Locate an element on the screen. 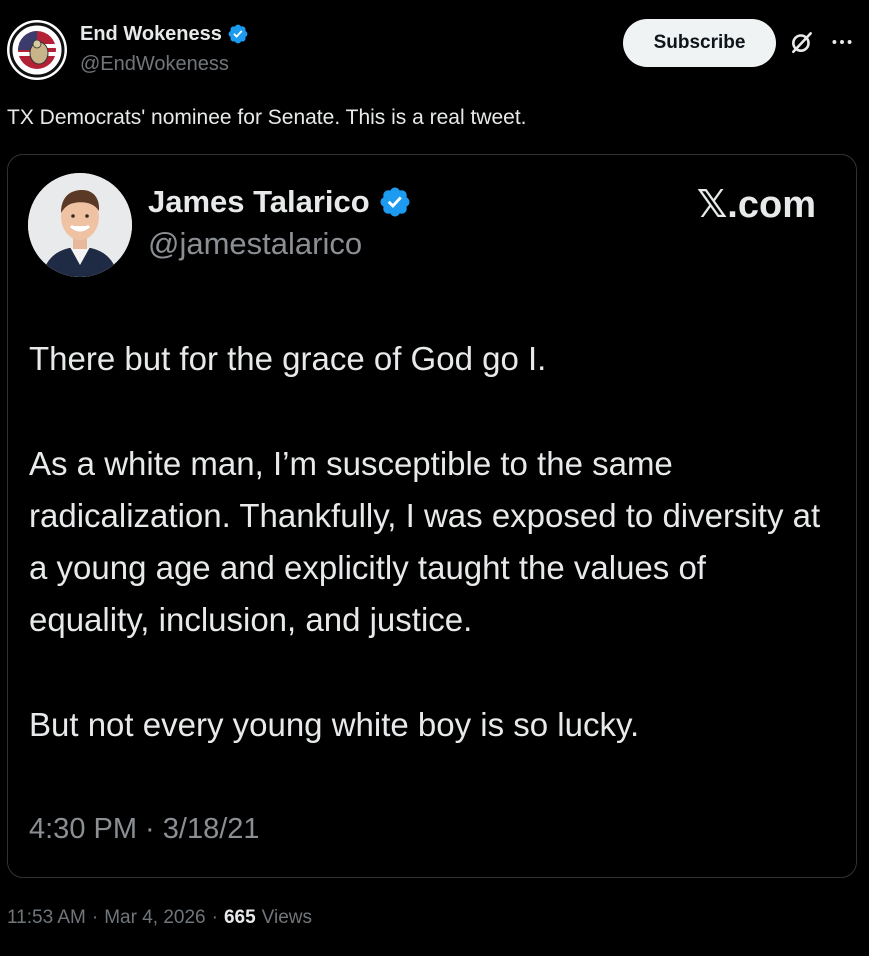  more-icon is located at coordinates (842, 42).